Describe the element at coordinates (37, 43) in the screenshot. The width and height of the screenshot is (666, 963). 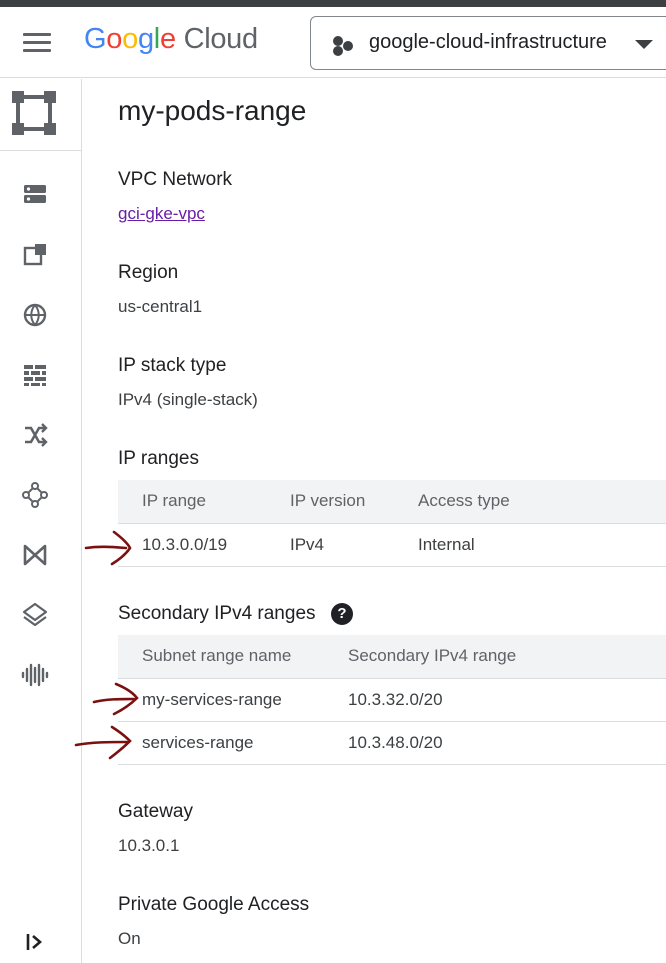
I see `menu-icon` at that location.